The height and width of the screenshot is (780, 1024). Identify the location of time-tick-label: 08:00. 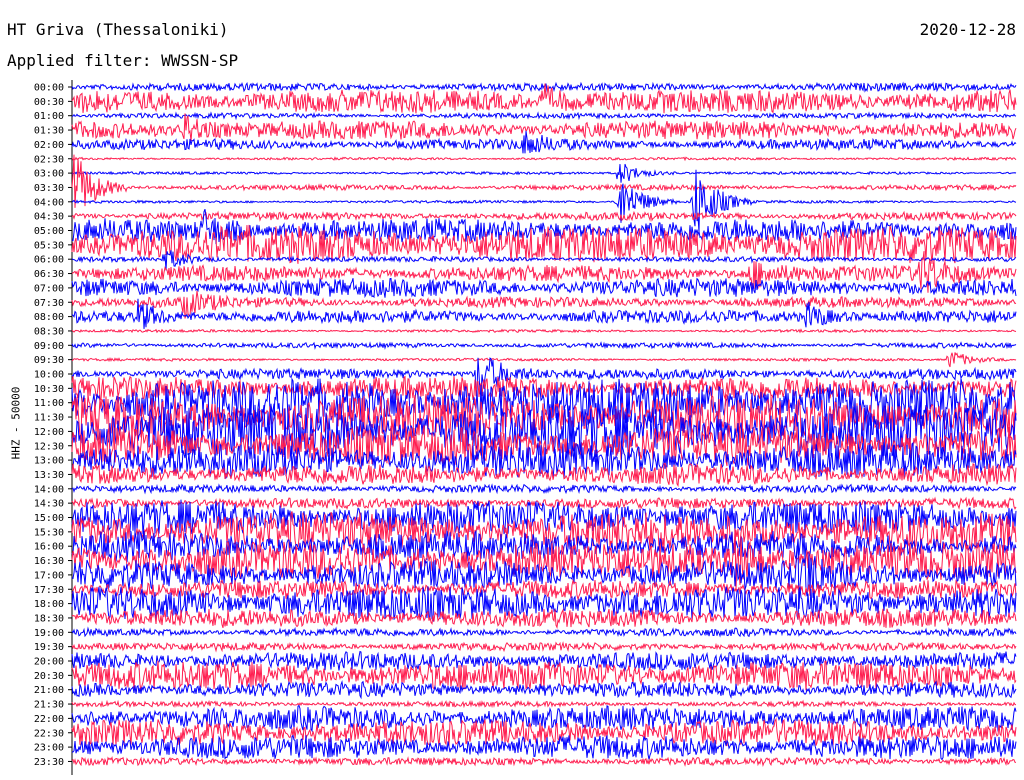
(49, 317).